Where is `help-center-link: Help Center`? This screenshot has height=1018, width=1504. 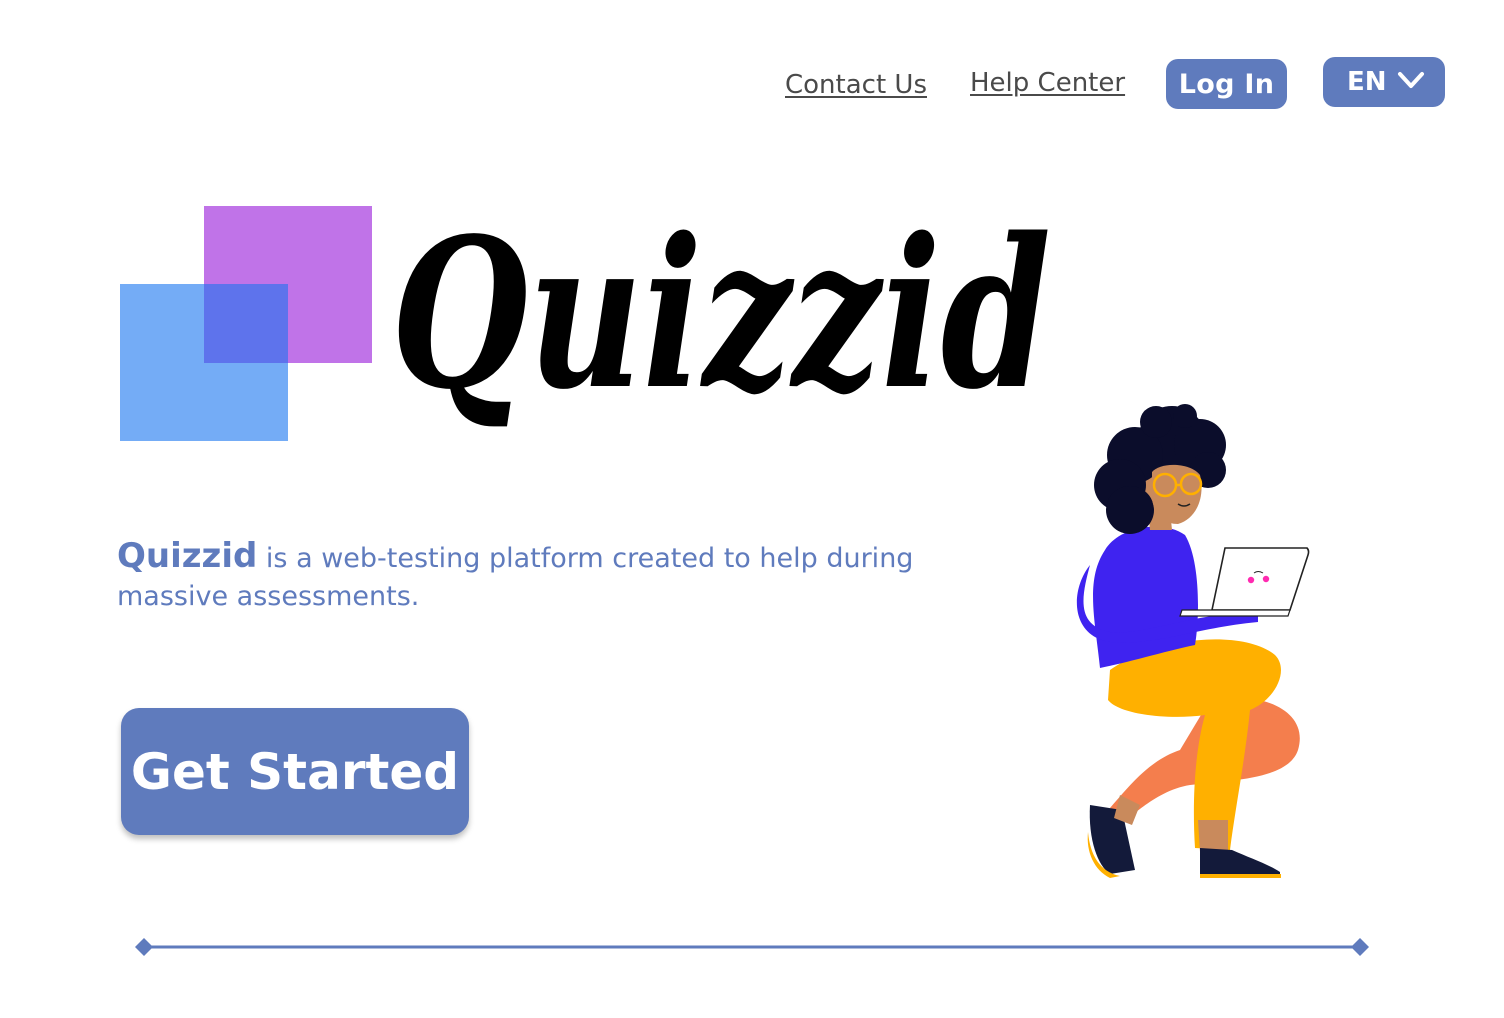 help-center-link: Help Center is located at coordinates (1047, 83).